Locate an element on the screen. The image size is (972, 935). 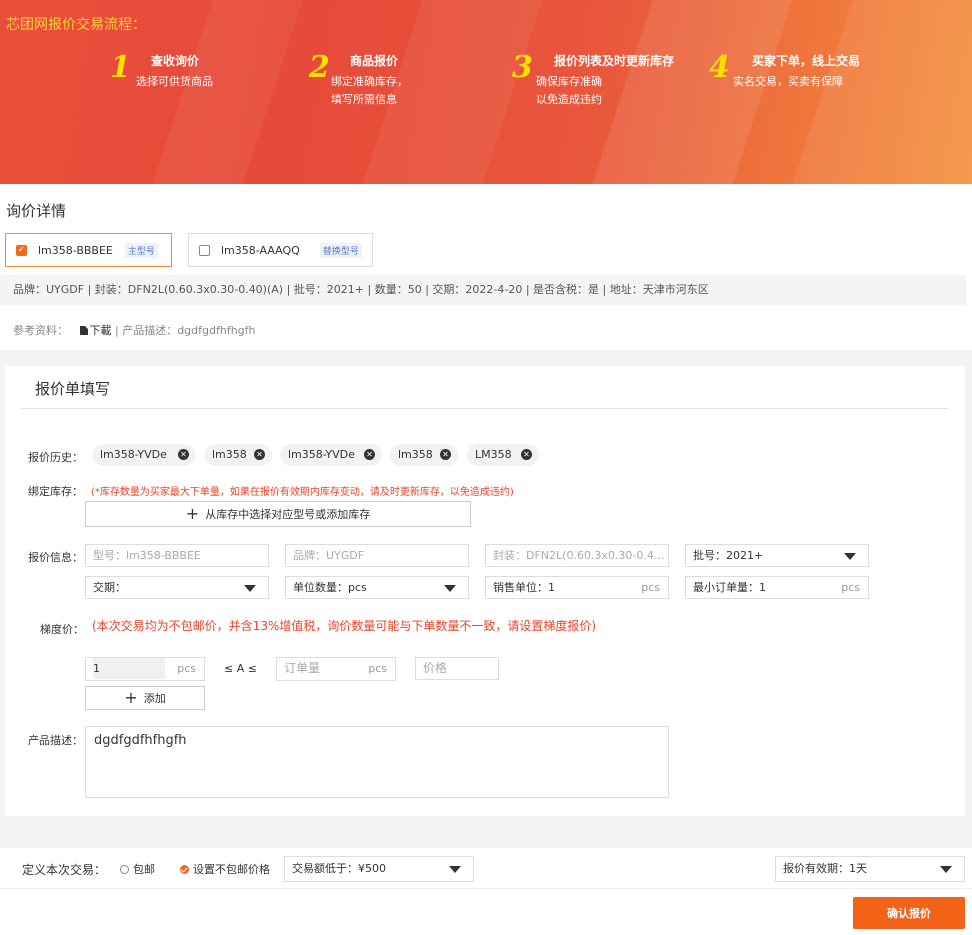
add-tier-button: + 添加 is located at coordinates (145, 698).